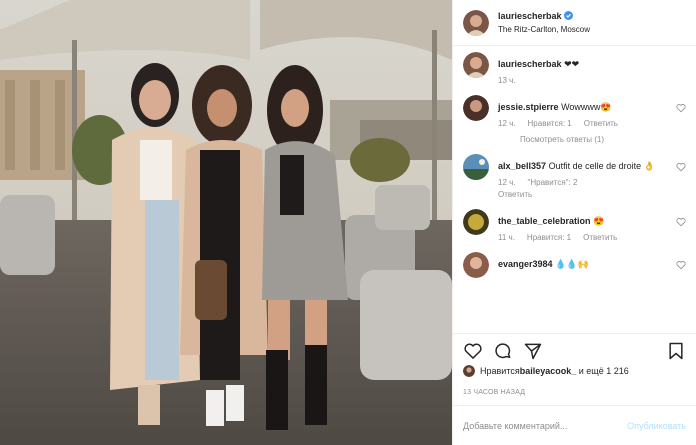 This screenshot has width=696, height=445. I want to click on likes-summary: Нравится baileyacook_ и ещё 1 216, so click(574, 371).